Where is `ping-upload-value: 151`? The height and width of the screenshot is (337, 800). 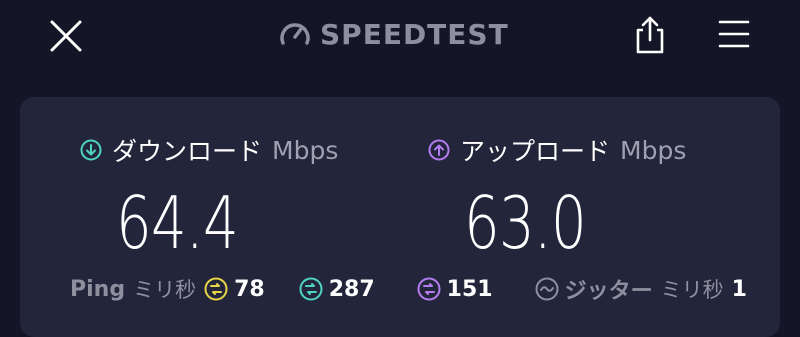
ping-upload-value: 151 is located at coordinates (469, 289).